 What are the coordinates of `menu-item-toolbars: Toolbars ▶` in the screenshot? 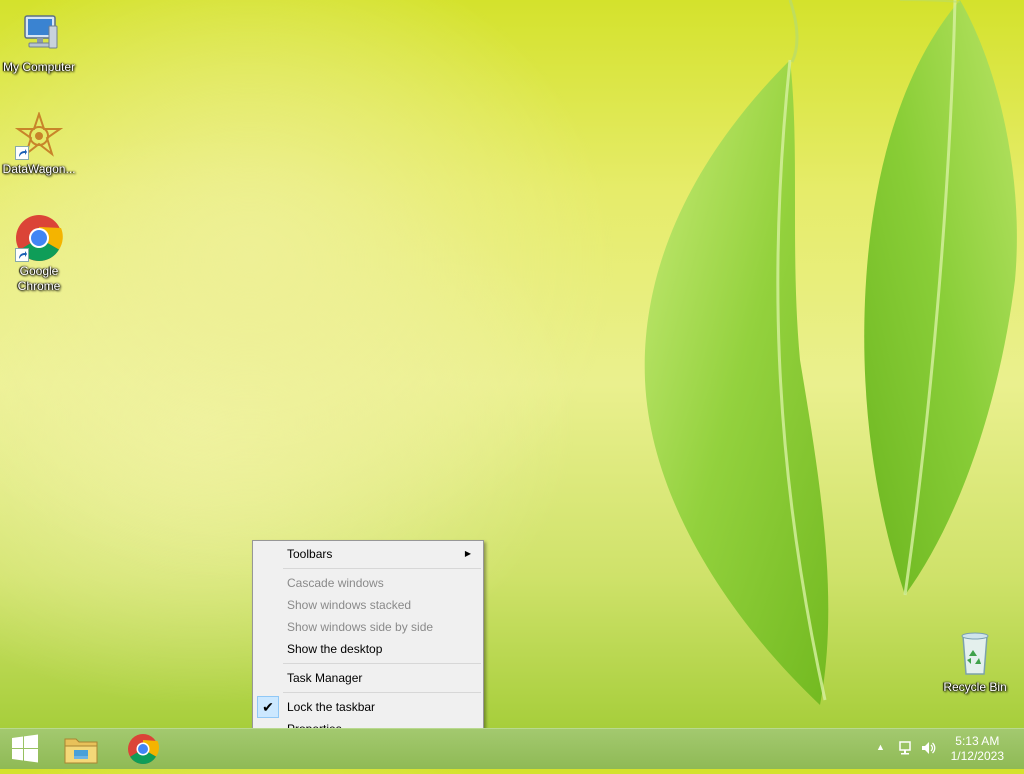 It's located at (368, 554).